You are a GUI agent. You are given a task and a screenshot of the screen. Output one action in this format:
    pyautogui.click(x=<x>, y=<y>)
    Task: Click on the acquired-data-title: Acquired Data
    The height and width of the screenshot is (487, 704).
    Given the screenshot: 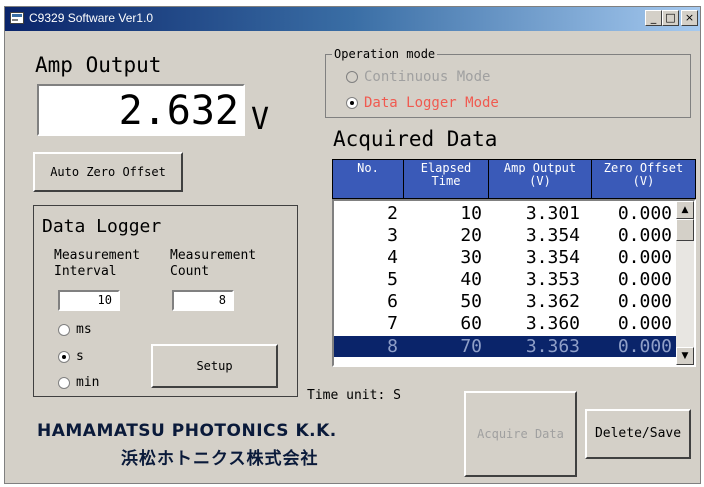 What is the action you would take?
    pyautogui.click(x=415, y=139)
    